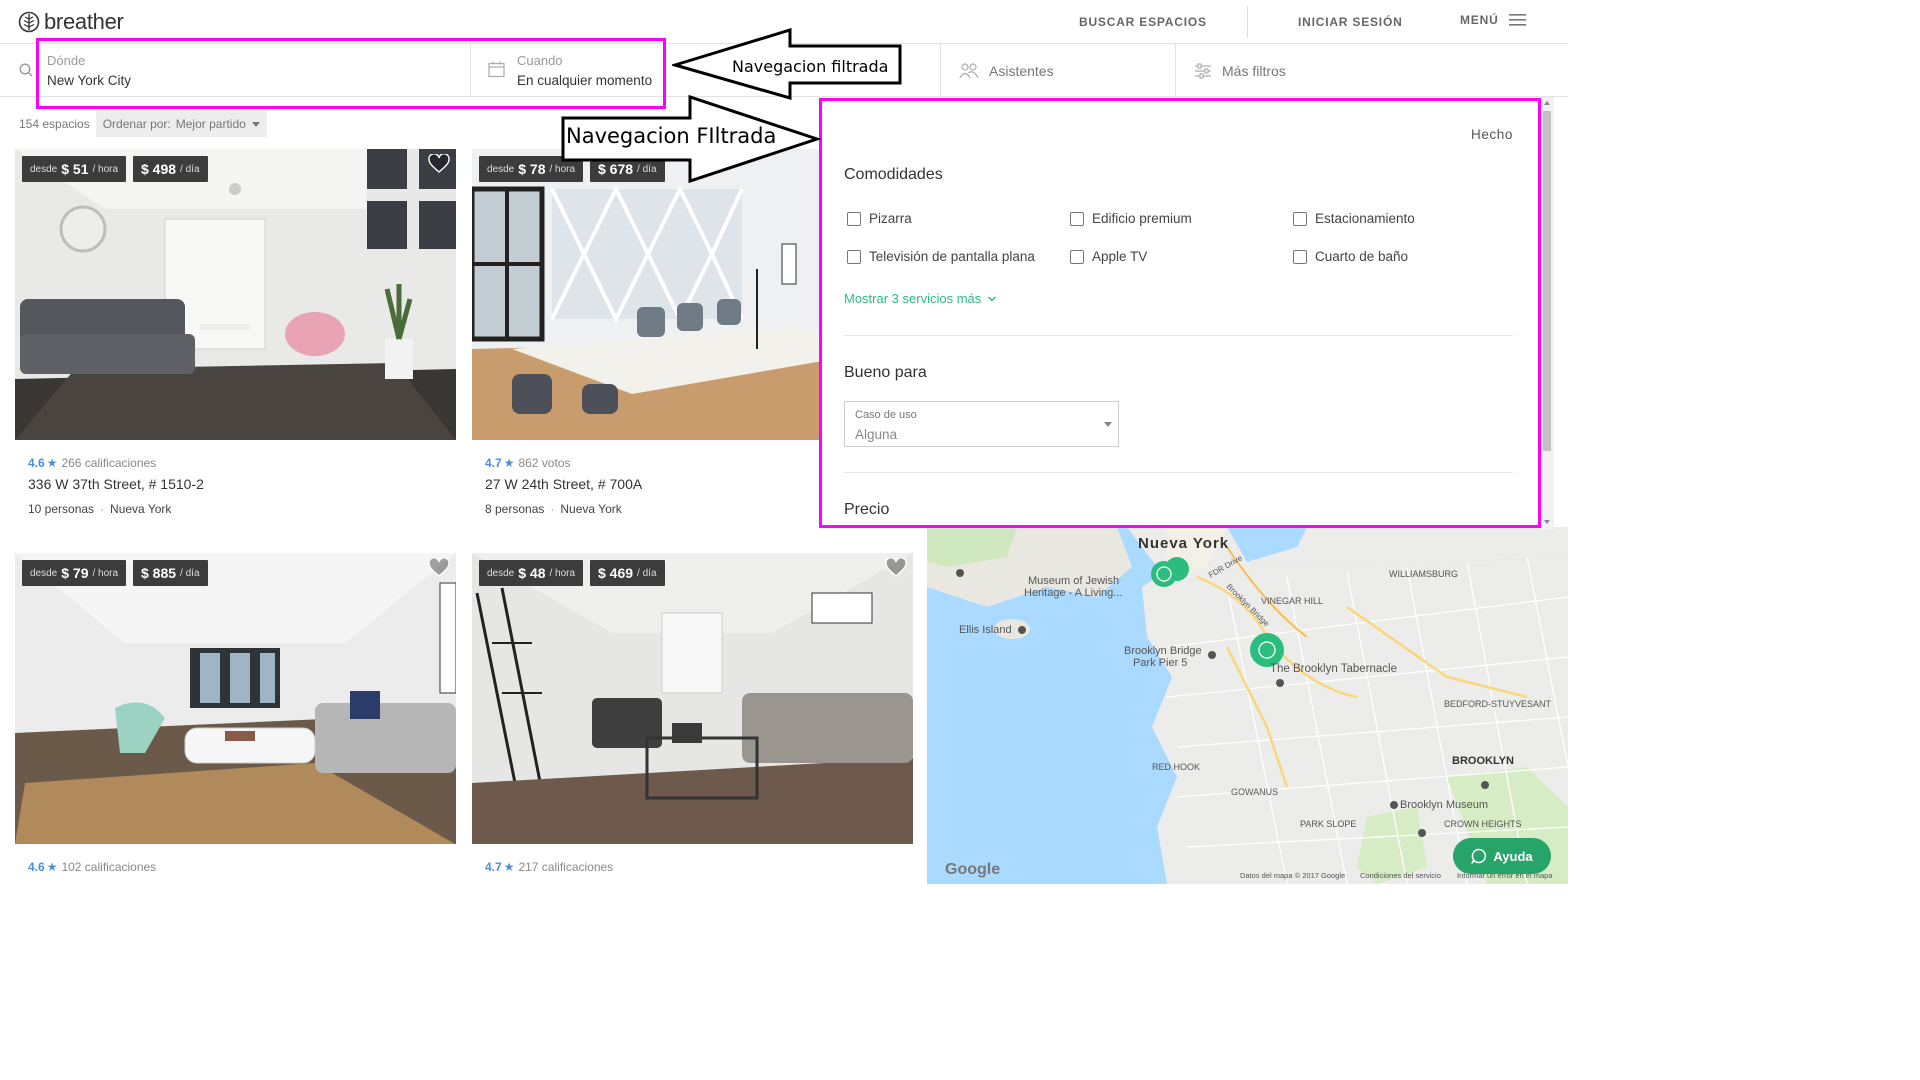 The image size is (1920, 1080). Describe the element at coordinates (1247, 22) in the screenshot. I see `nav-divider` at that location.